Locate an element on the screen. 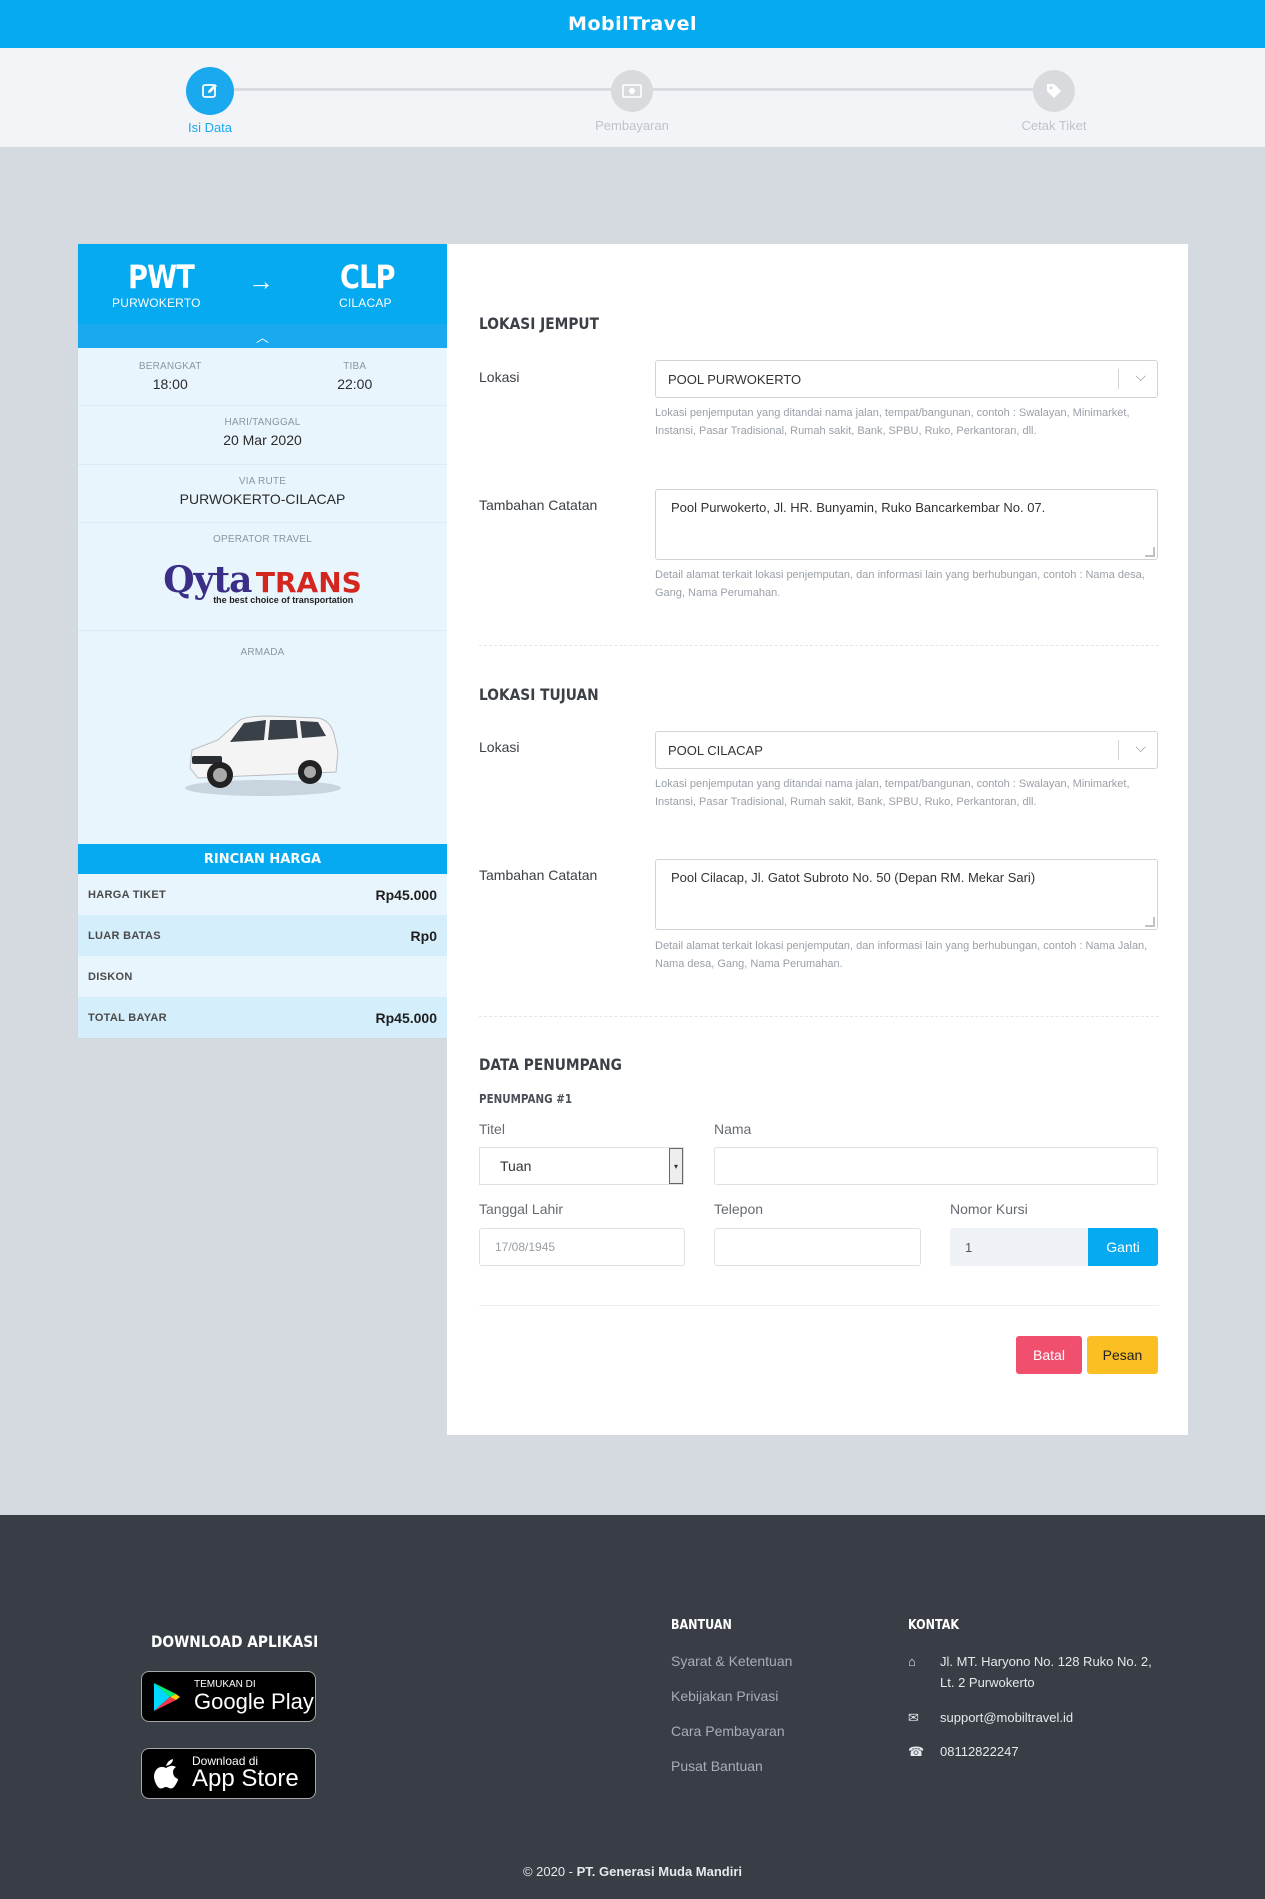 The image size is (1265, 1899). price-row-luar-batas: LUAR BATAS Rp0 is located at coordinates (262, 935).